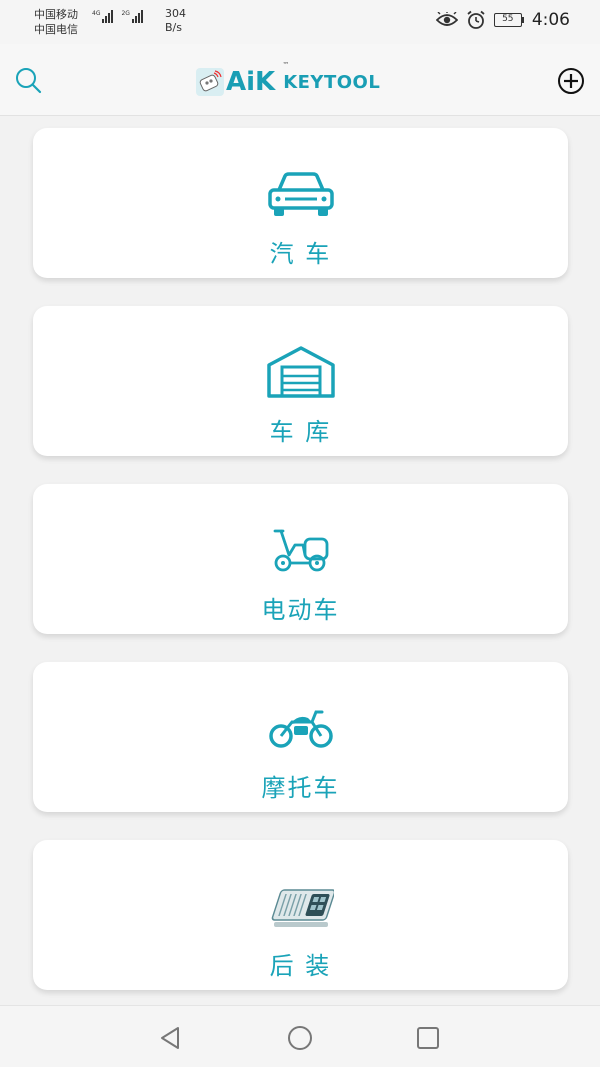 The width and height of the screenshot is (600, 1067). I want to click on status-right-group: 55 4:06, so click(502, 20).